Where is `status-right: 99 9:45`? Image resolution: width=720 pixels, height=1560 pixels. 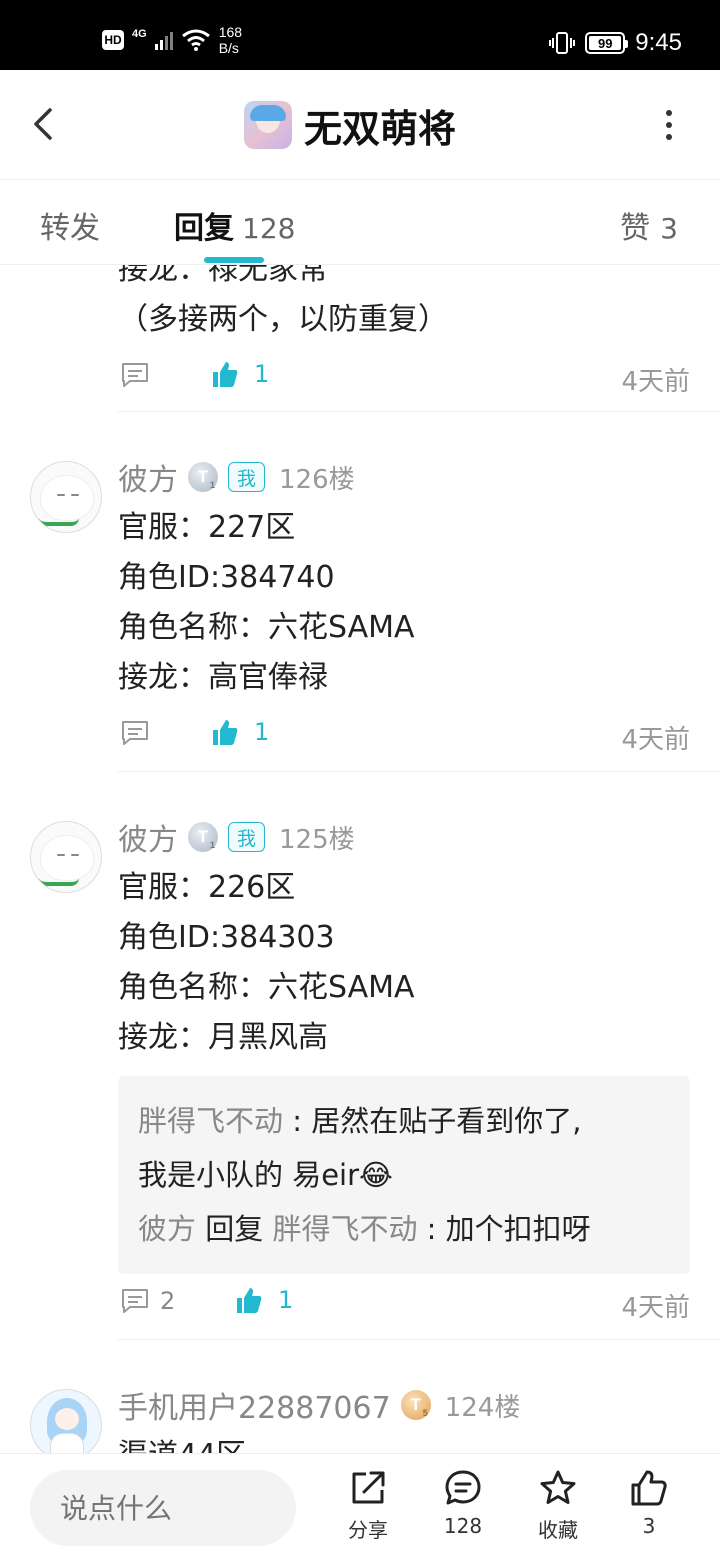
status-right: 99 9:45 is located at coordinates (615, 43).